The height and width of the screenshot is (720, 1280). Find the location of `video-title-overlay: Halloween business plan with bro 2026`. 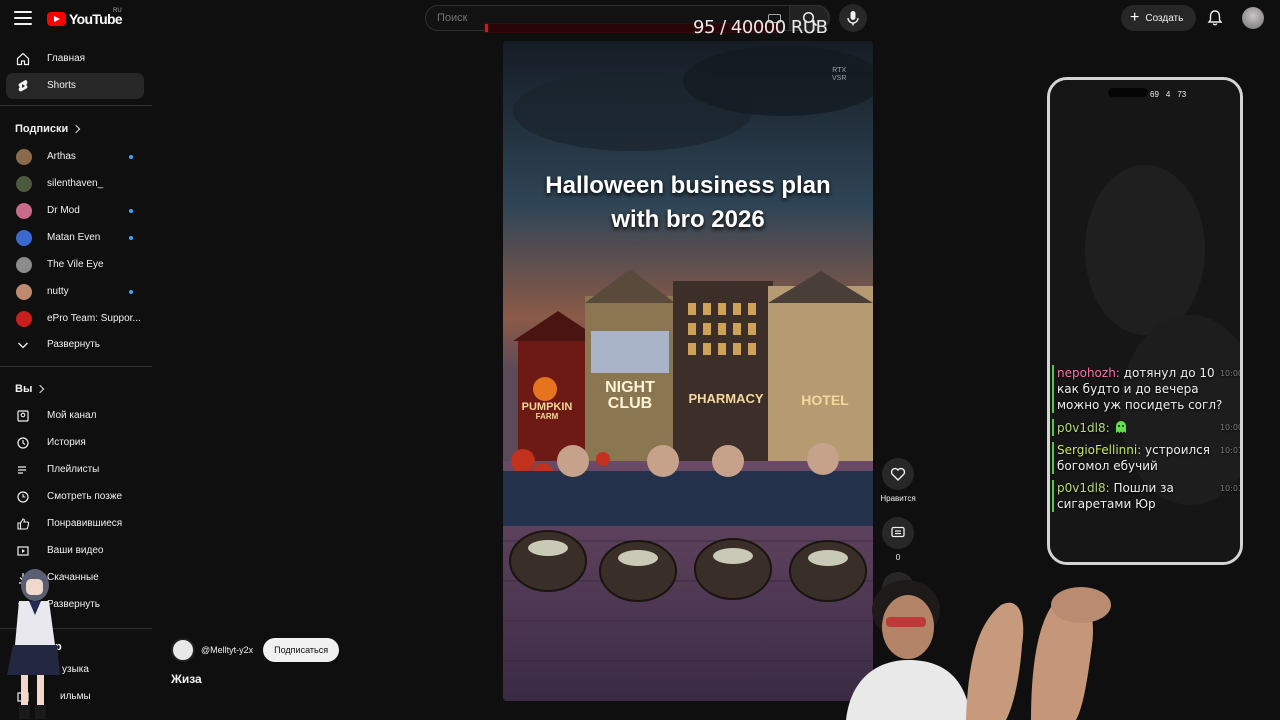

video-title-overlay: Halloween business plan with bro 2026 is located at coordinates (688, 203).